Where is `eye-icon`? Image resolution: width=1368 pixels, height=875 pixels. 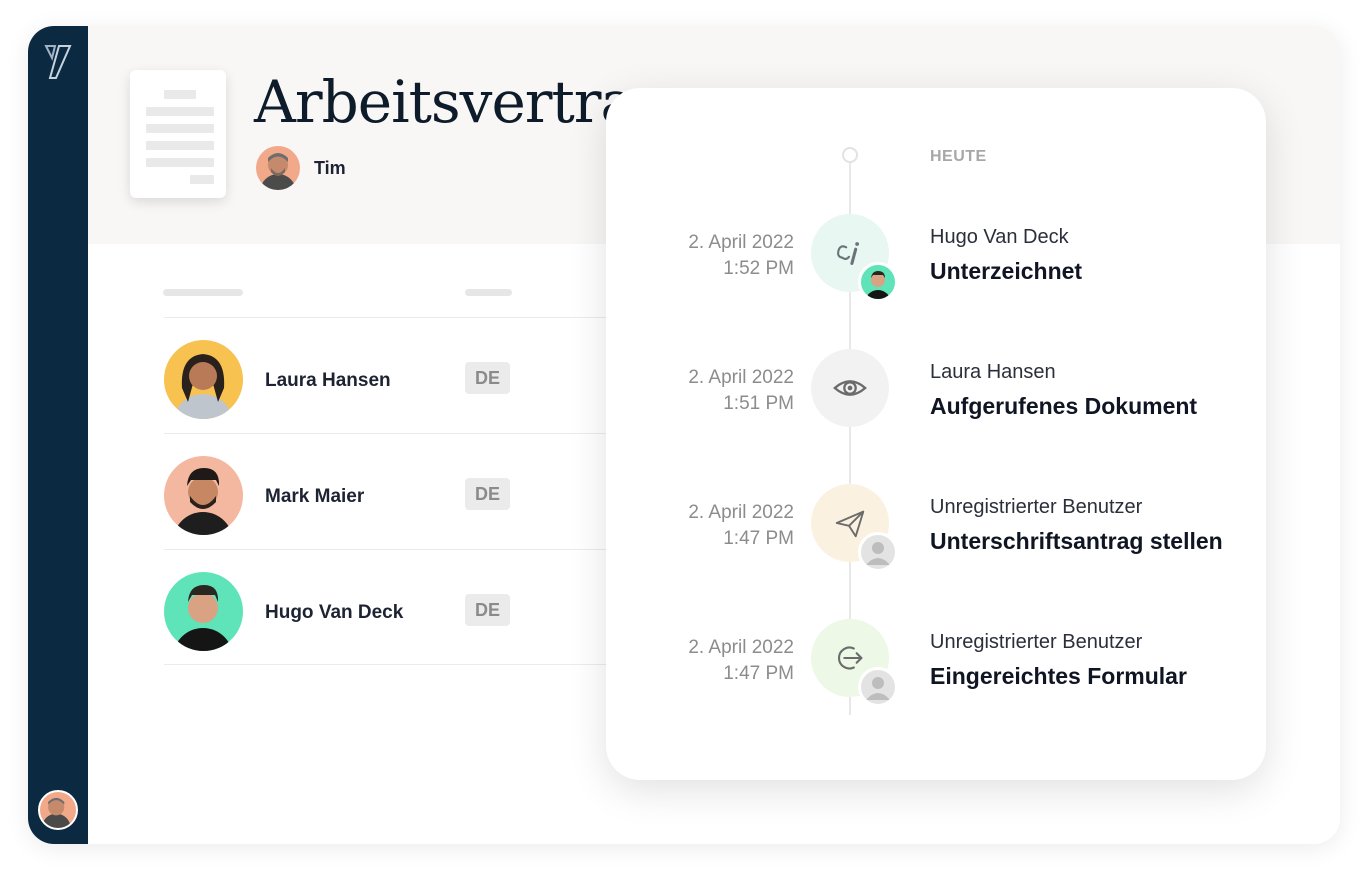 eye-icon is located at coordinates (850, 388).